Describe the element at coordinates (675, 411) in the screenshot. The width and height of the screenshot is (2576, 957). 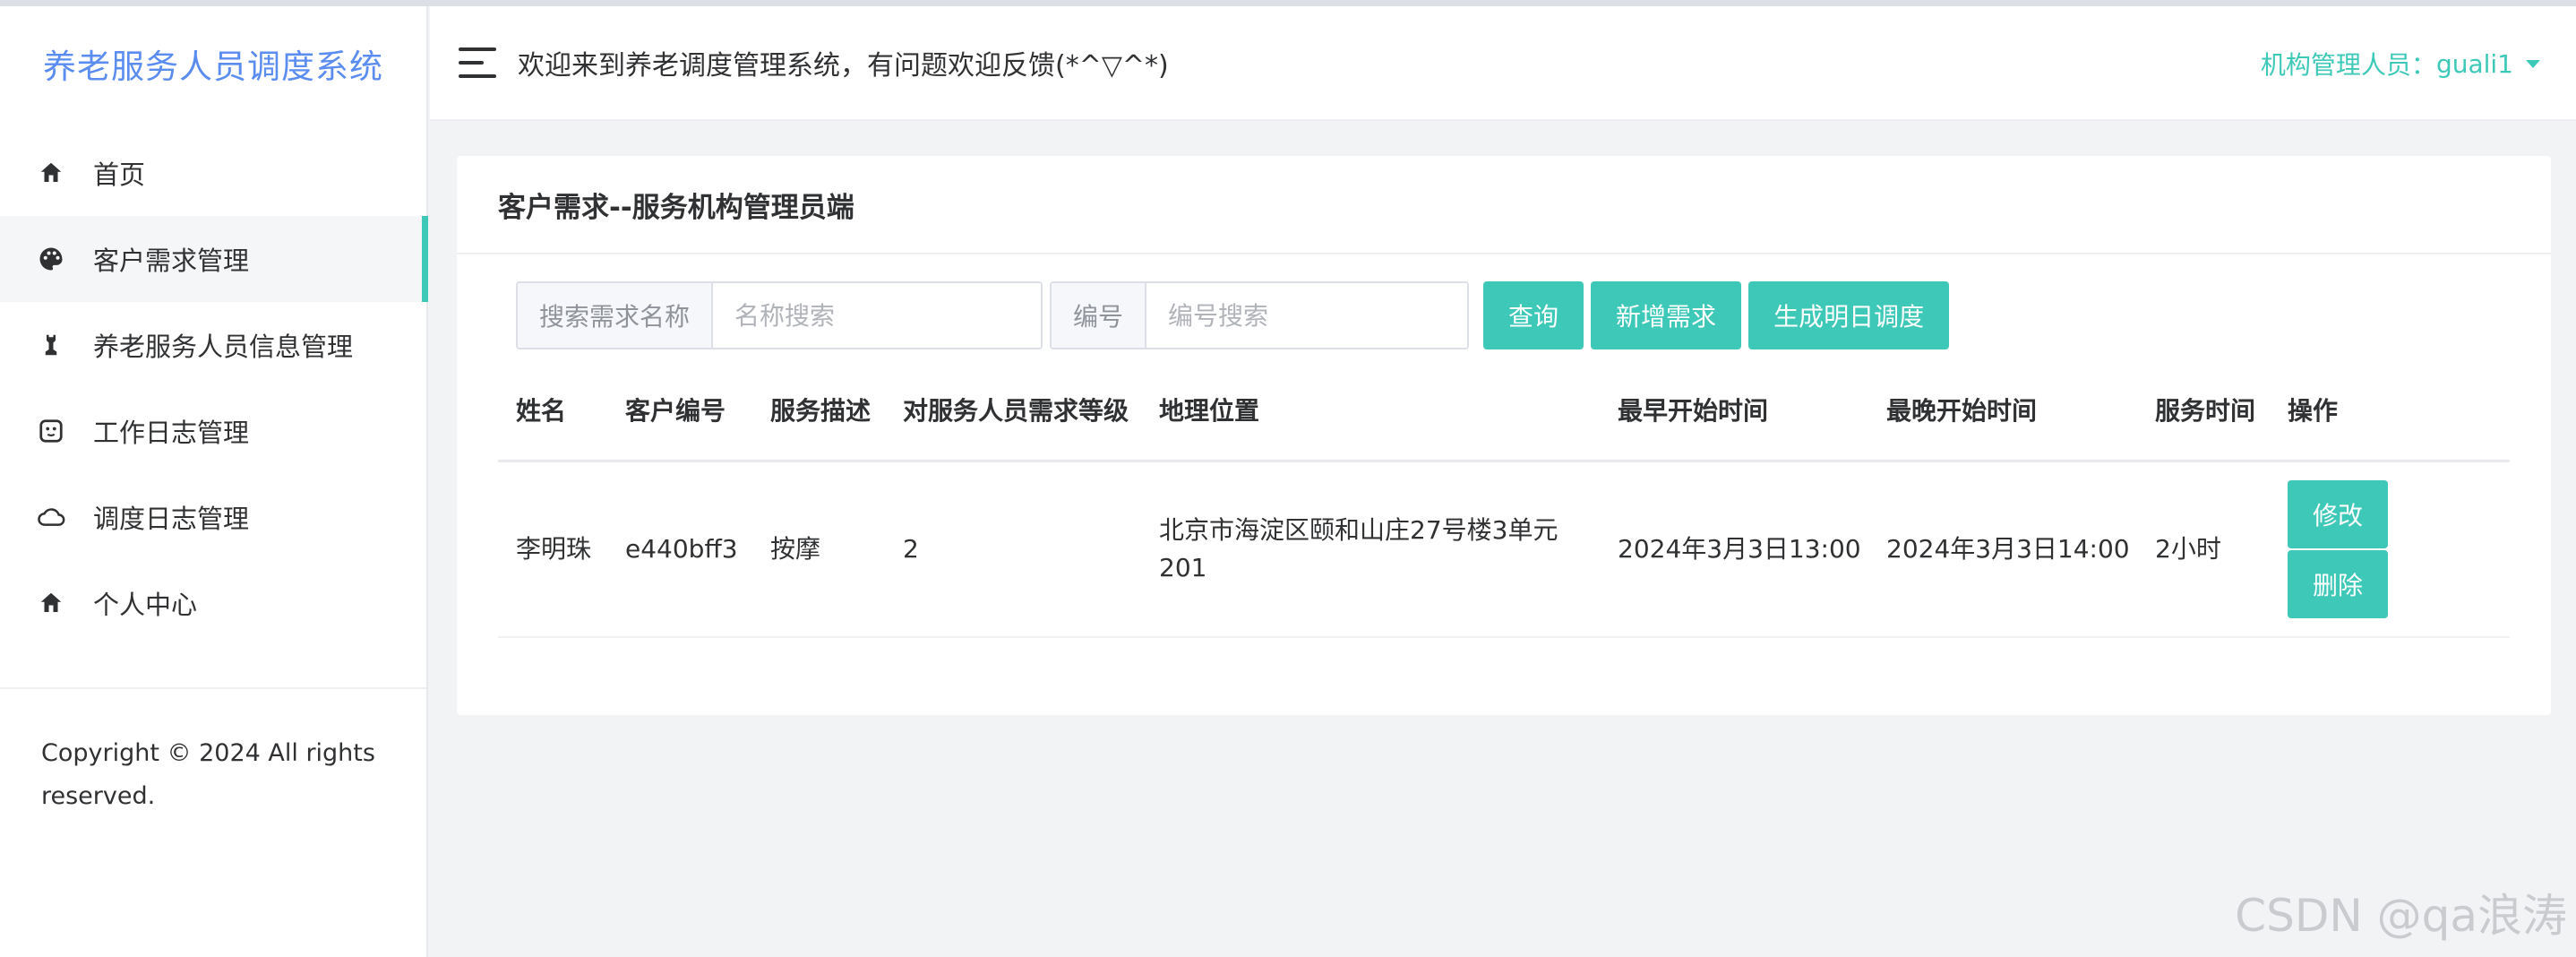
I see `column-header: 客户编号` at that location.